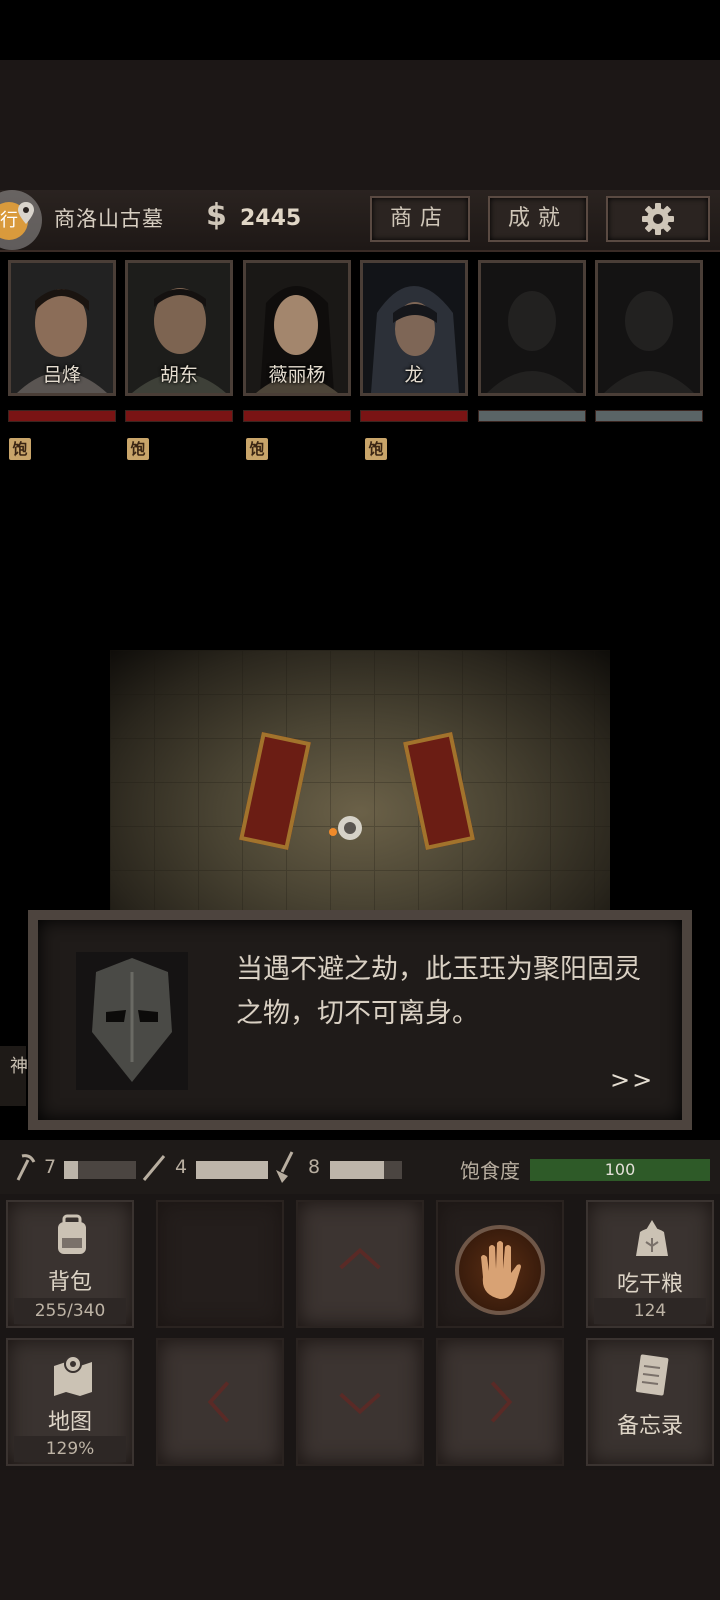 The width and height of the screenshot is (720, 1600). Describe the element at coordinates (414, 328) in the screenshot. I see `party-member-4: 龙` at that location.